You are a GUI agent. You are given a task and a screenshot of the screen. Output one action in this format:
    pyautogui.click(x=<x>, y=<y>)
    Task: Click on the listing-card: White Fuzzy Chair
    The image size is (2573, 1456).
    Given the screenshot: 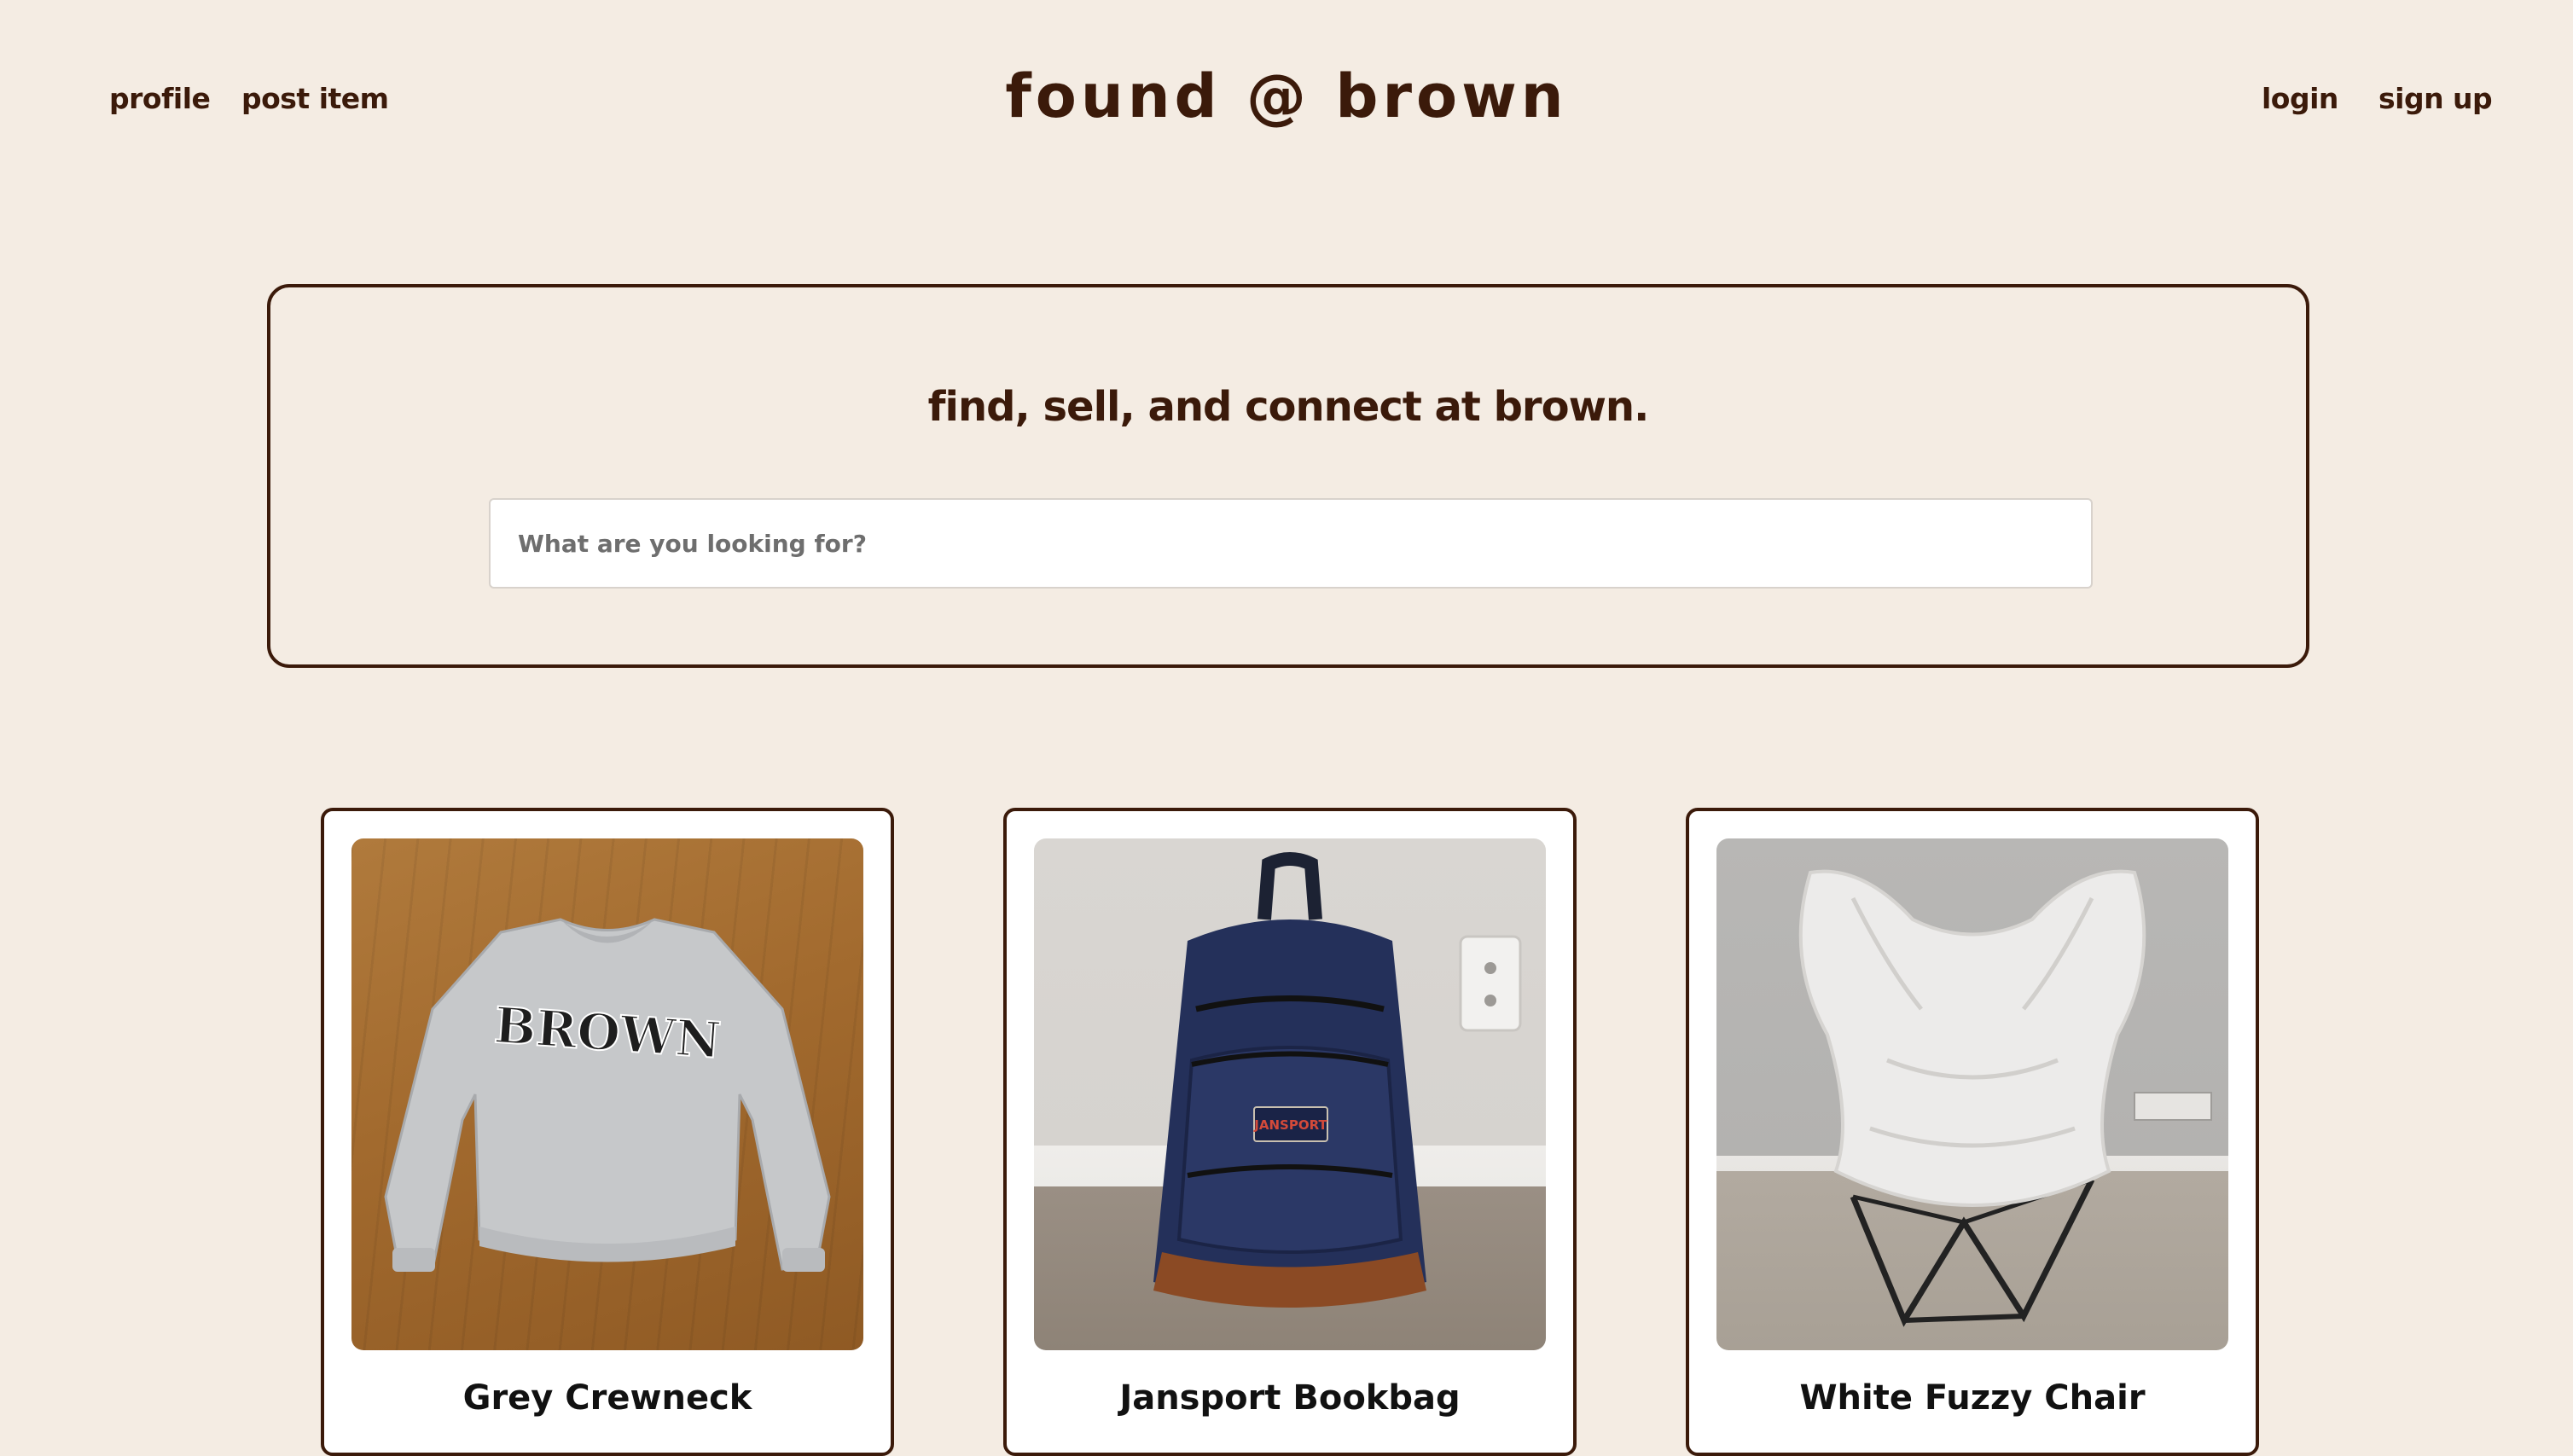 What is the action you would take?
    pyautogui.click(x=1973, y=1132)
    